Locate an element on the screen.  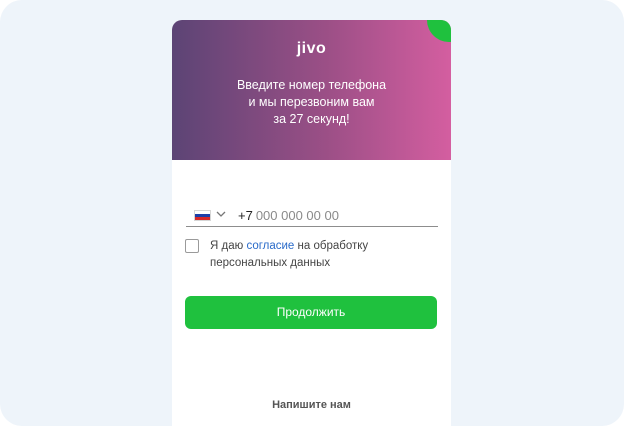
russia-flag-icon is located at coordinates (202, 215).